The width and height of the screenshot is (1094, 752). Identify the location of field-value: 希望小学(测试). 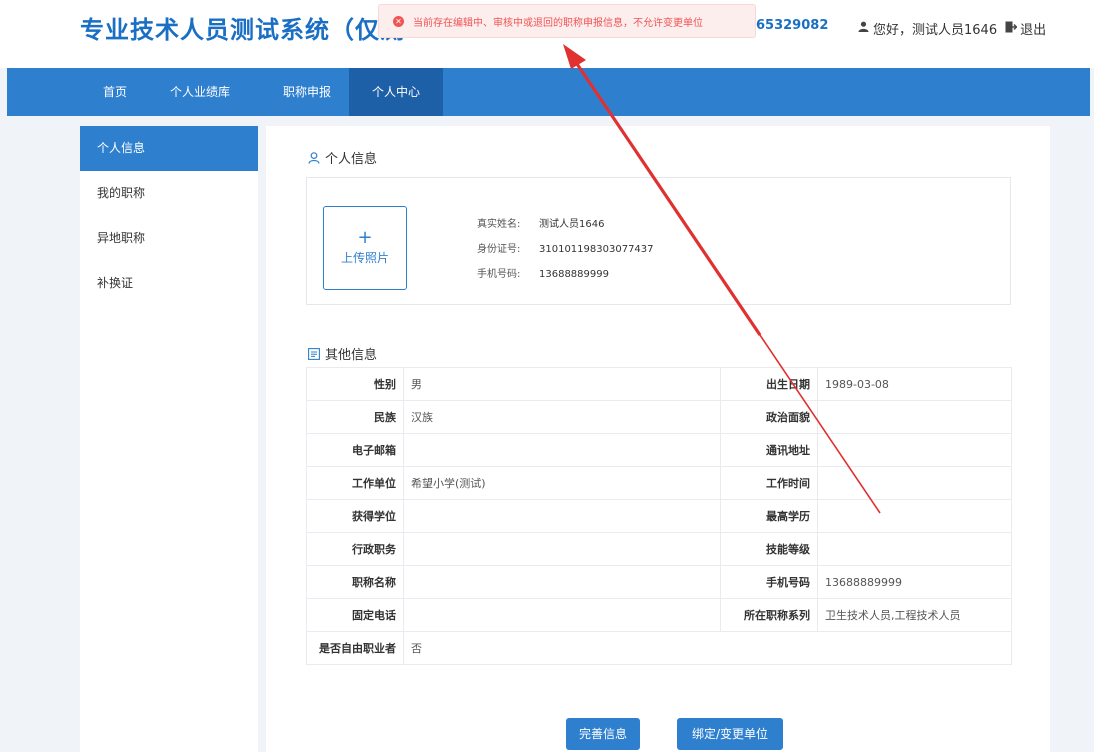
(562, 483).